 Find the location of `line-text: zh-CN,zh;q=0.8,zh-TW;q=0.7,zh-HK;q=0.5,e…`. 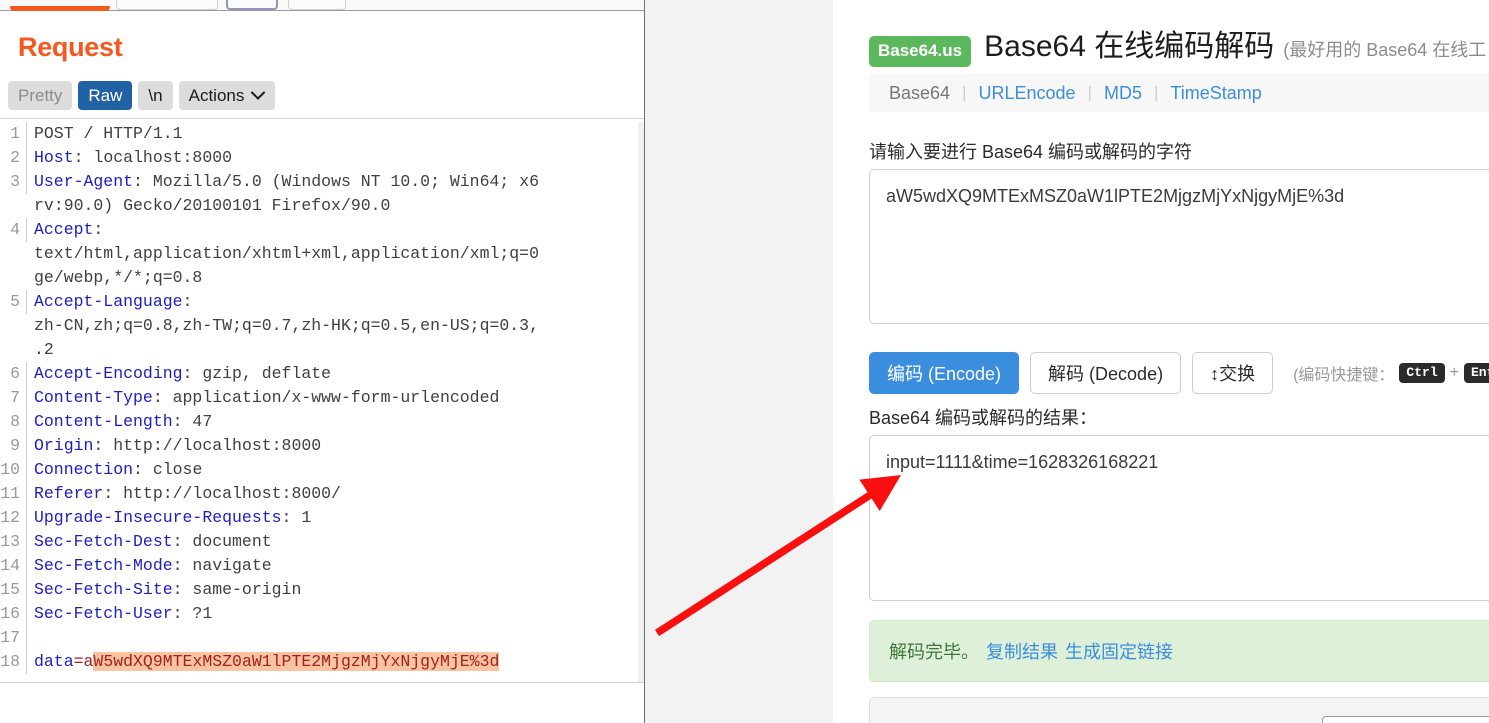

line-text: zh-CN,zh;q=0.8,zh-TW;q=0.7,zh-HK;q=0.5,e… is located at coordinates (286, 325).